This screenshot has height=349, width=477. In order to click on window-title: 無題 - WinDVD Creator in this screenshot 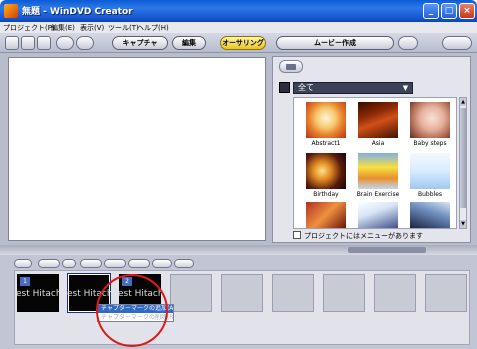, I will do `click(77, 12)`.